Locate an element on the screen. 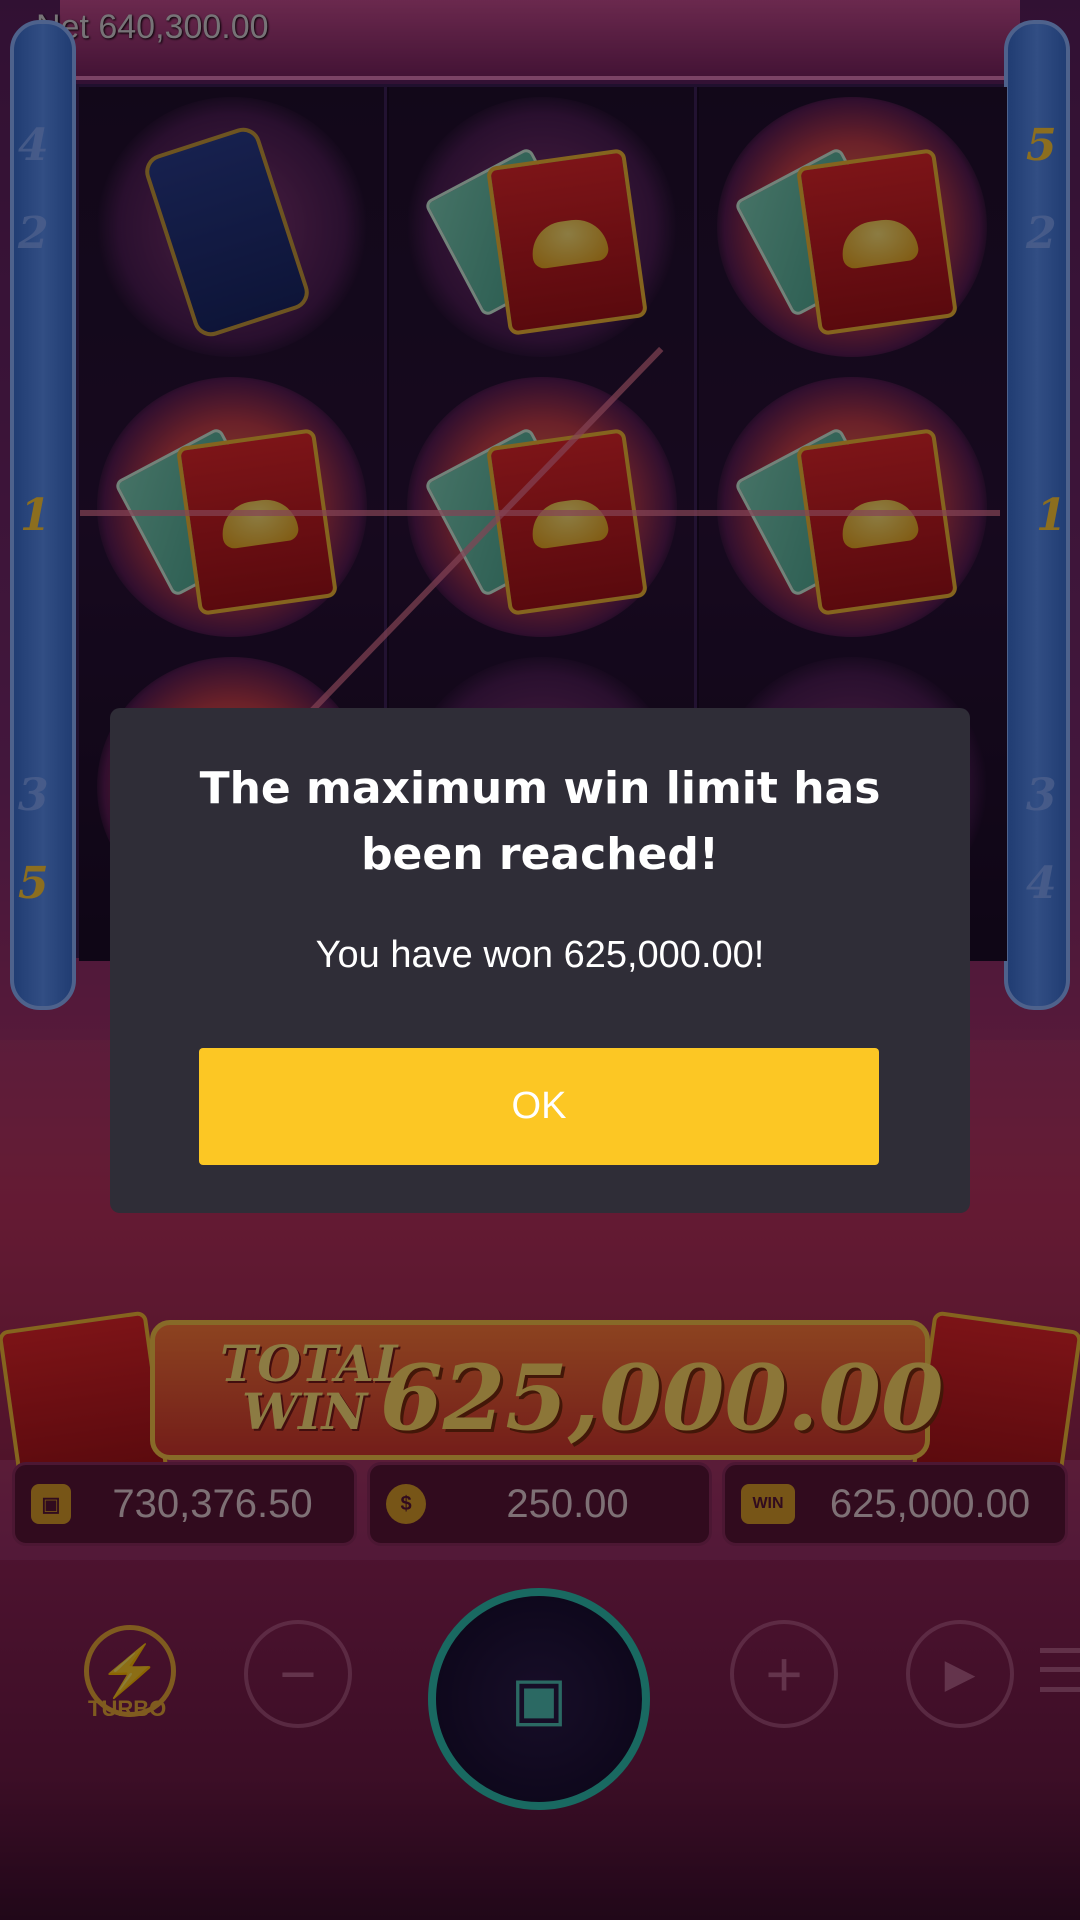 The height and width of the screenshot is (1920, 1080). dialog-title: The maximum win limit has been reached! is located at coordinates (540, 821).